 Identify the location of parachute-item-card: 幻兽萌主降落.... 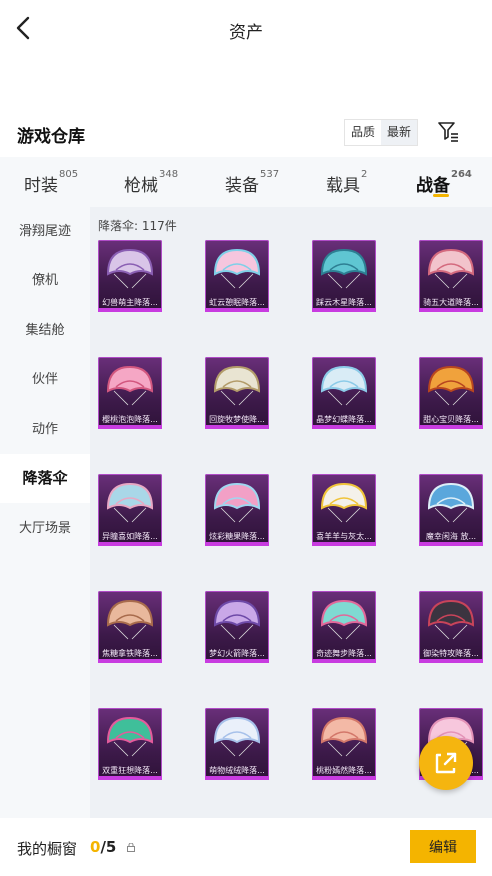
(130, 276).